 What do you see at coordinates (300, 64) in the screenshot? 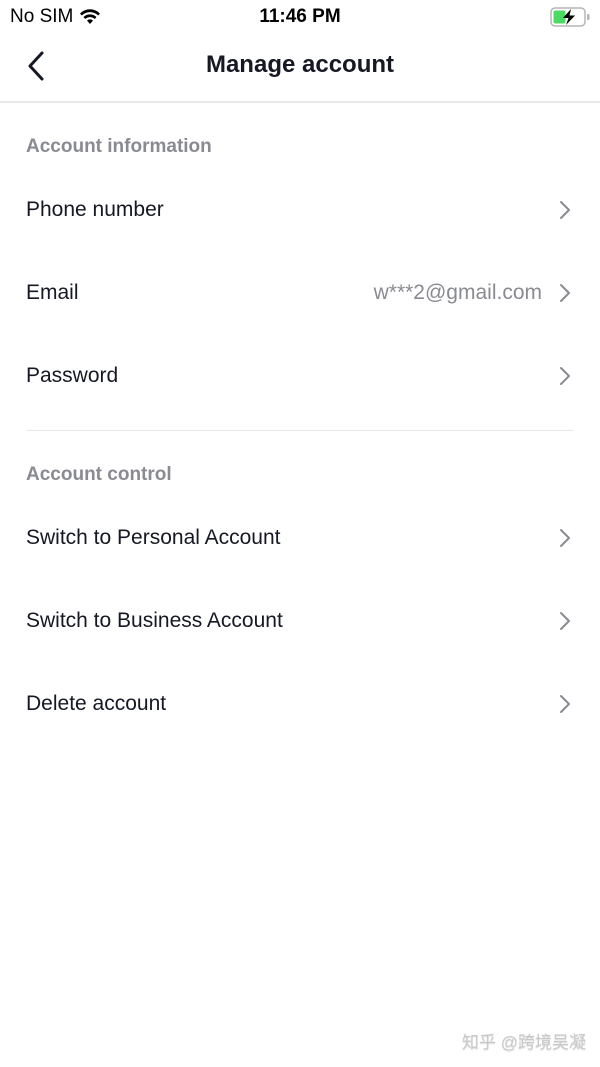
I see `page-title: Manage account` at bounding box center [300, 64].